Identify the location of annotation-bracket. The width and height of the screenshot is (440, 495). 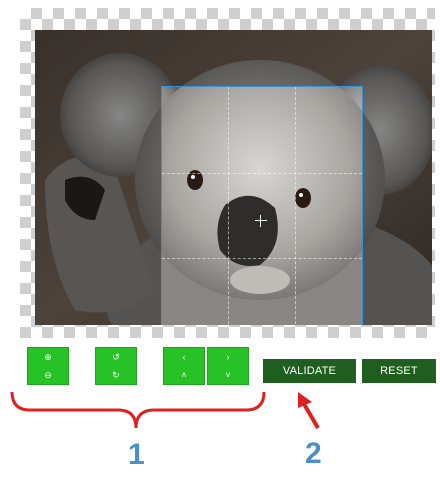
(138, 410).